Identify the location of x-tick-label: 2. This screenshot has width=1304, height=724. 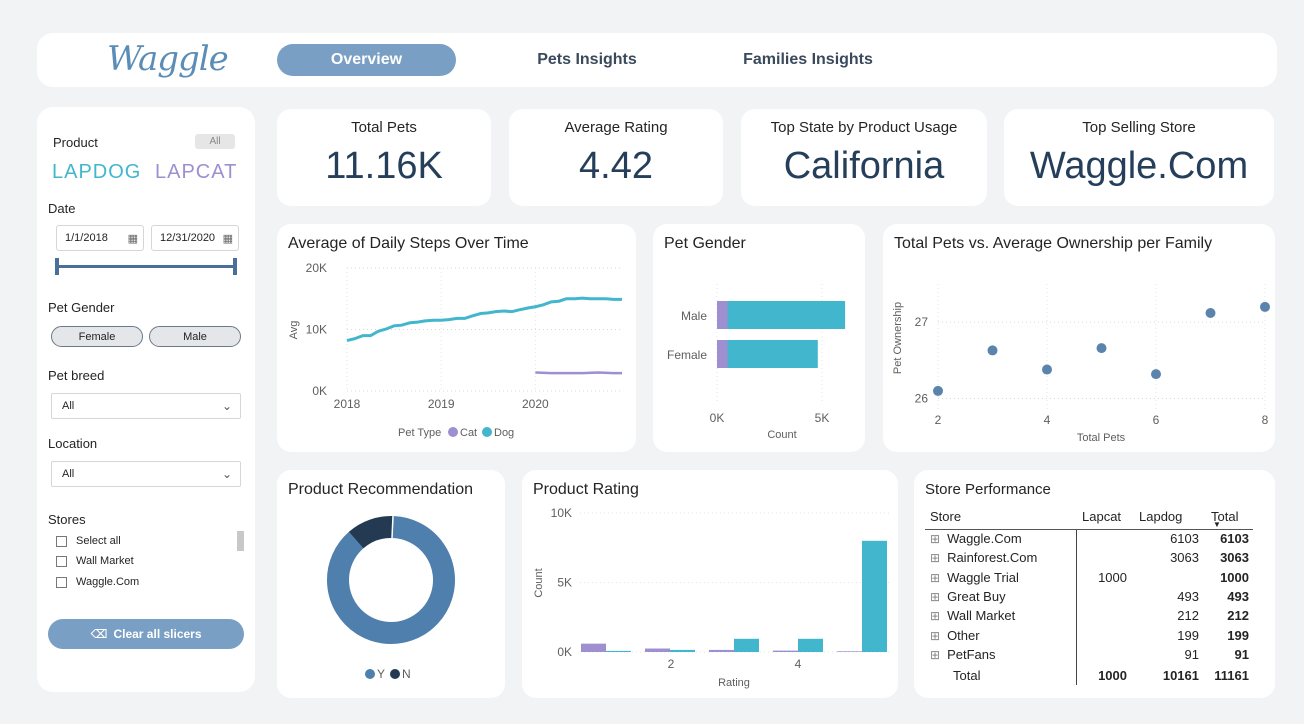
(671, 664).